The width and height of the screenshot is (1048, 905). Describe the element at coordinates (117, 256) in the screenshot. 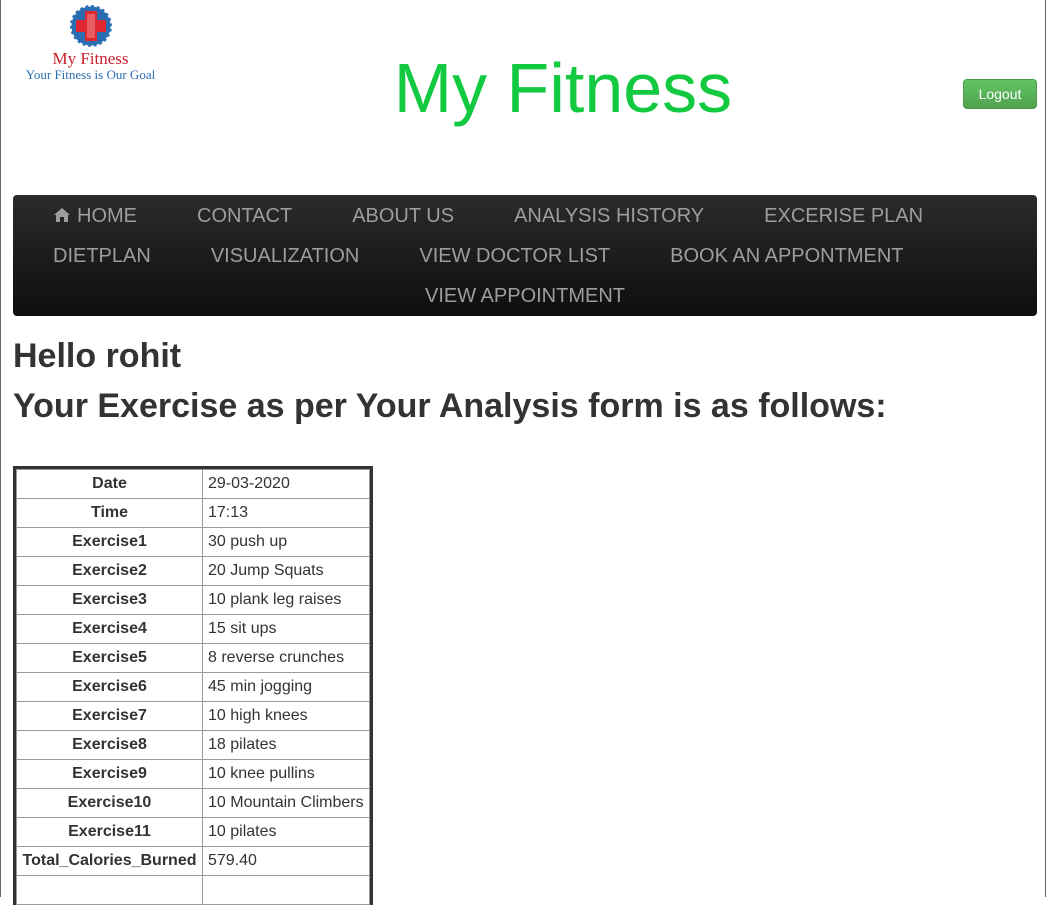

I see `nav-item-dietplan: DIETPLAN` at that location.